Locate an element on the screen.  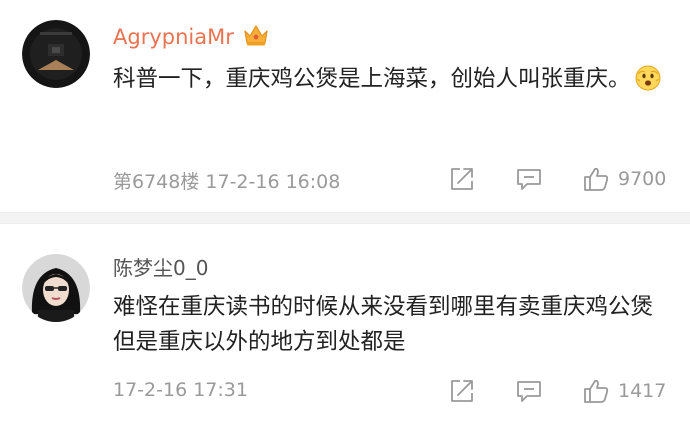
like-count: 1417 is located at coordinates (642, 391).